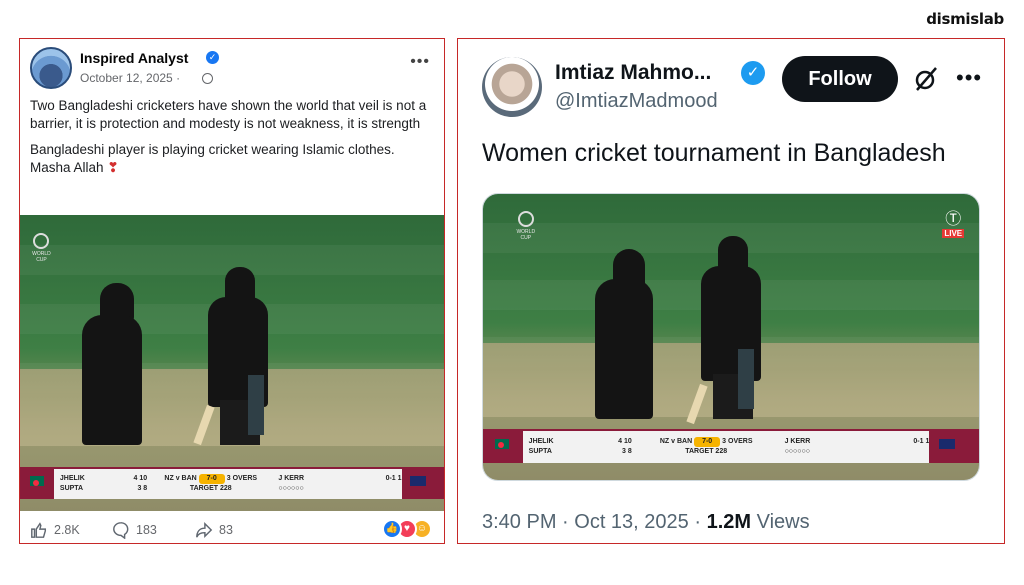  Describe the element at coordinates (953, 225) in the screenshot. I see `live-indicator: Ⓣ LIVE` at that location.